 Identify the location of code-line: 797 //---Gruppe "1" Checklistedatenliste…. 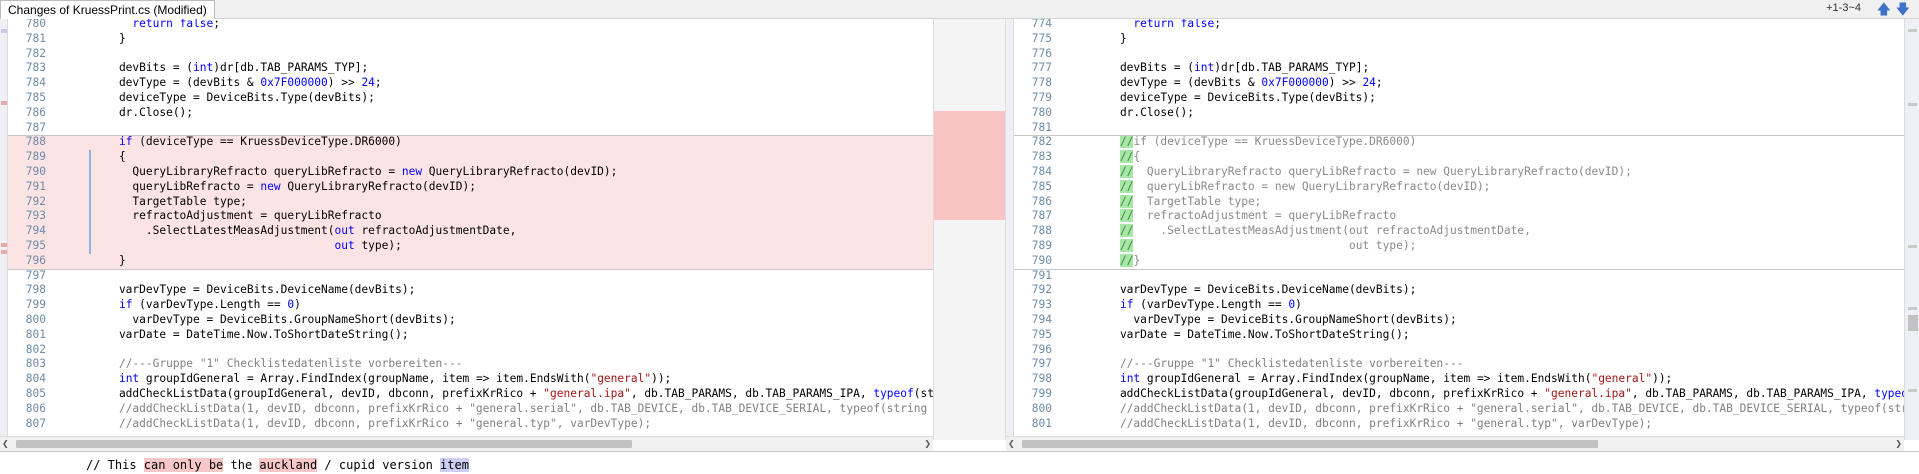
(1459, 364).